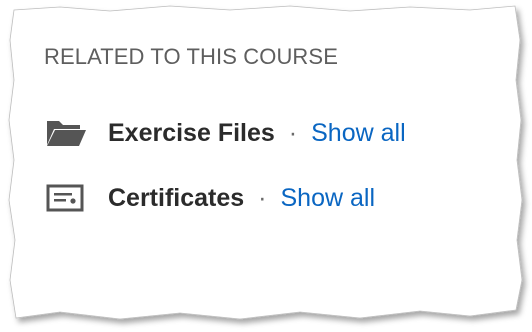 The width and height of the screenshot is (532, 332). I want to click on folder-icon, so click(66, 133).